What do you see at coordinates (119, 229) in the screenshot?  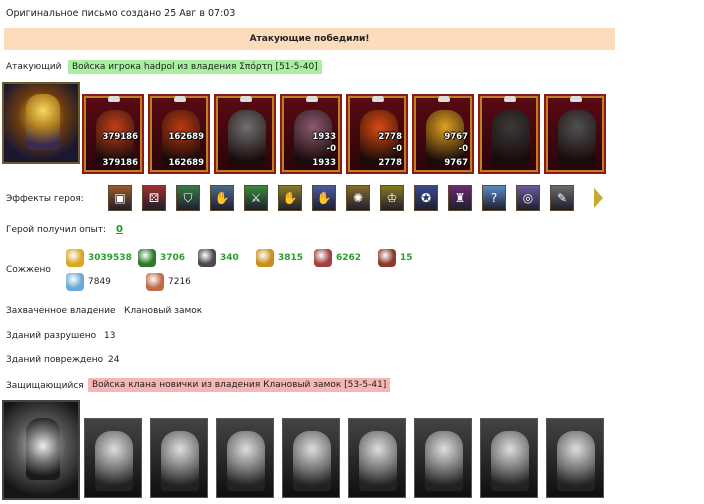 I see `experience-value-link: 0` at bounding box center [119, 229].